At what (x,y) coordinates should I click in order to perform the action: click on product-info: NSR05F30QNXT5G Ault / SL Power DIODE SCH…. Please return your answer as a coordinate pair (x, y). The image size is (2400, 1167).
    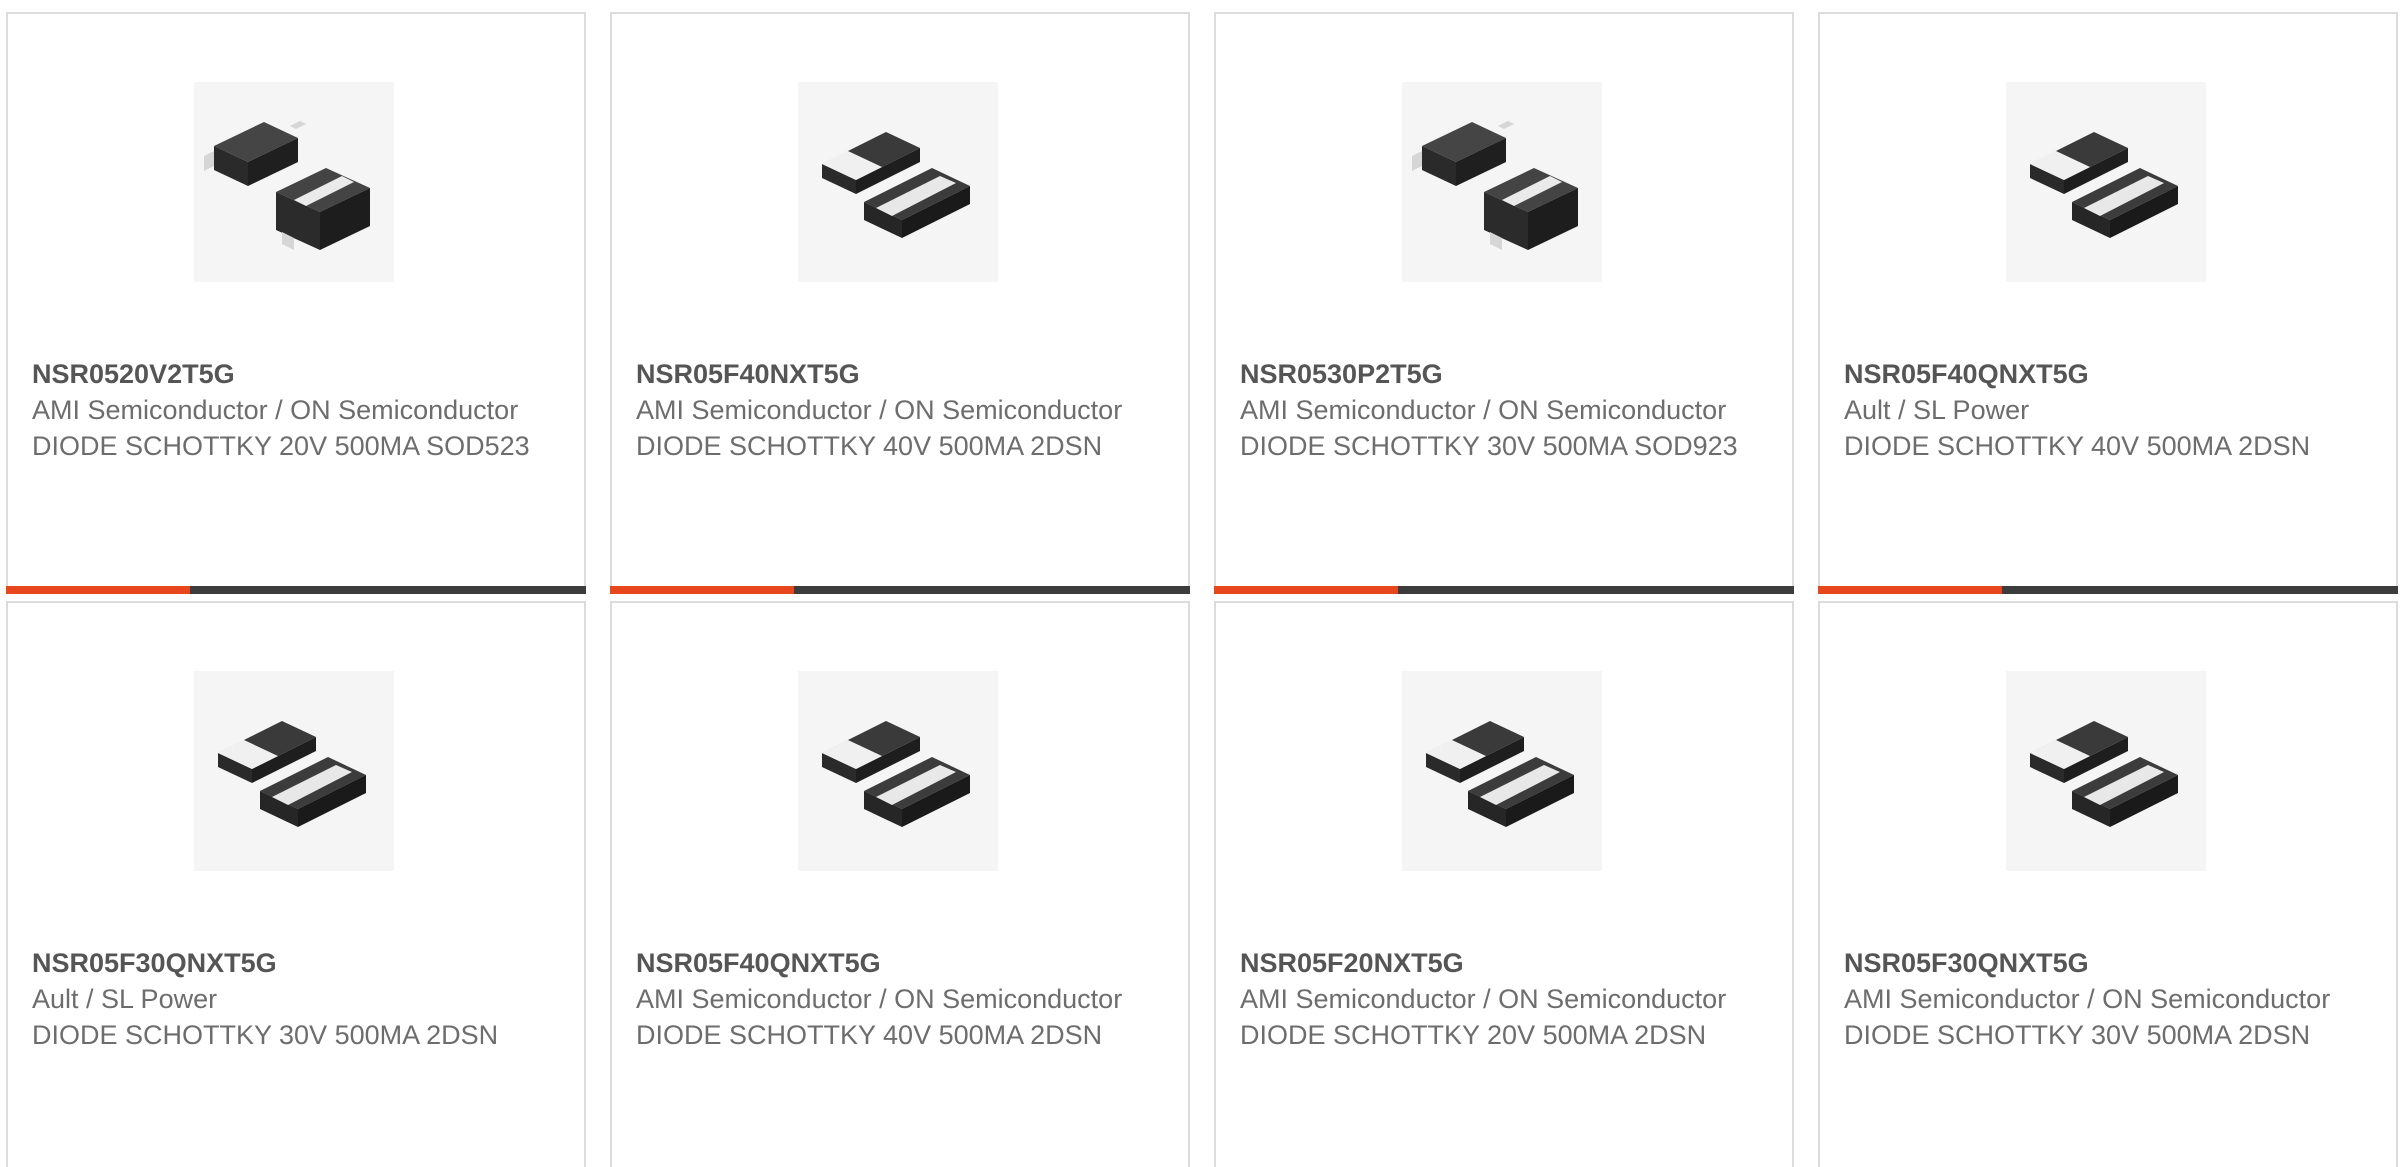
    Looking at the image, I should click on (292, 999).